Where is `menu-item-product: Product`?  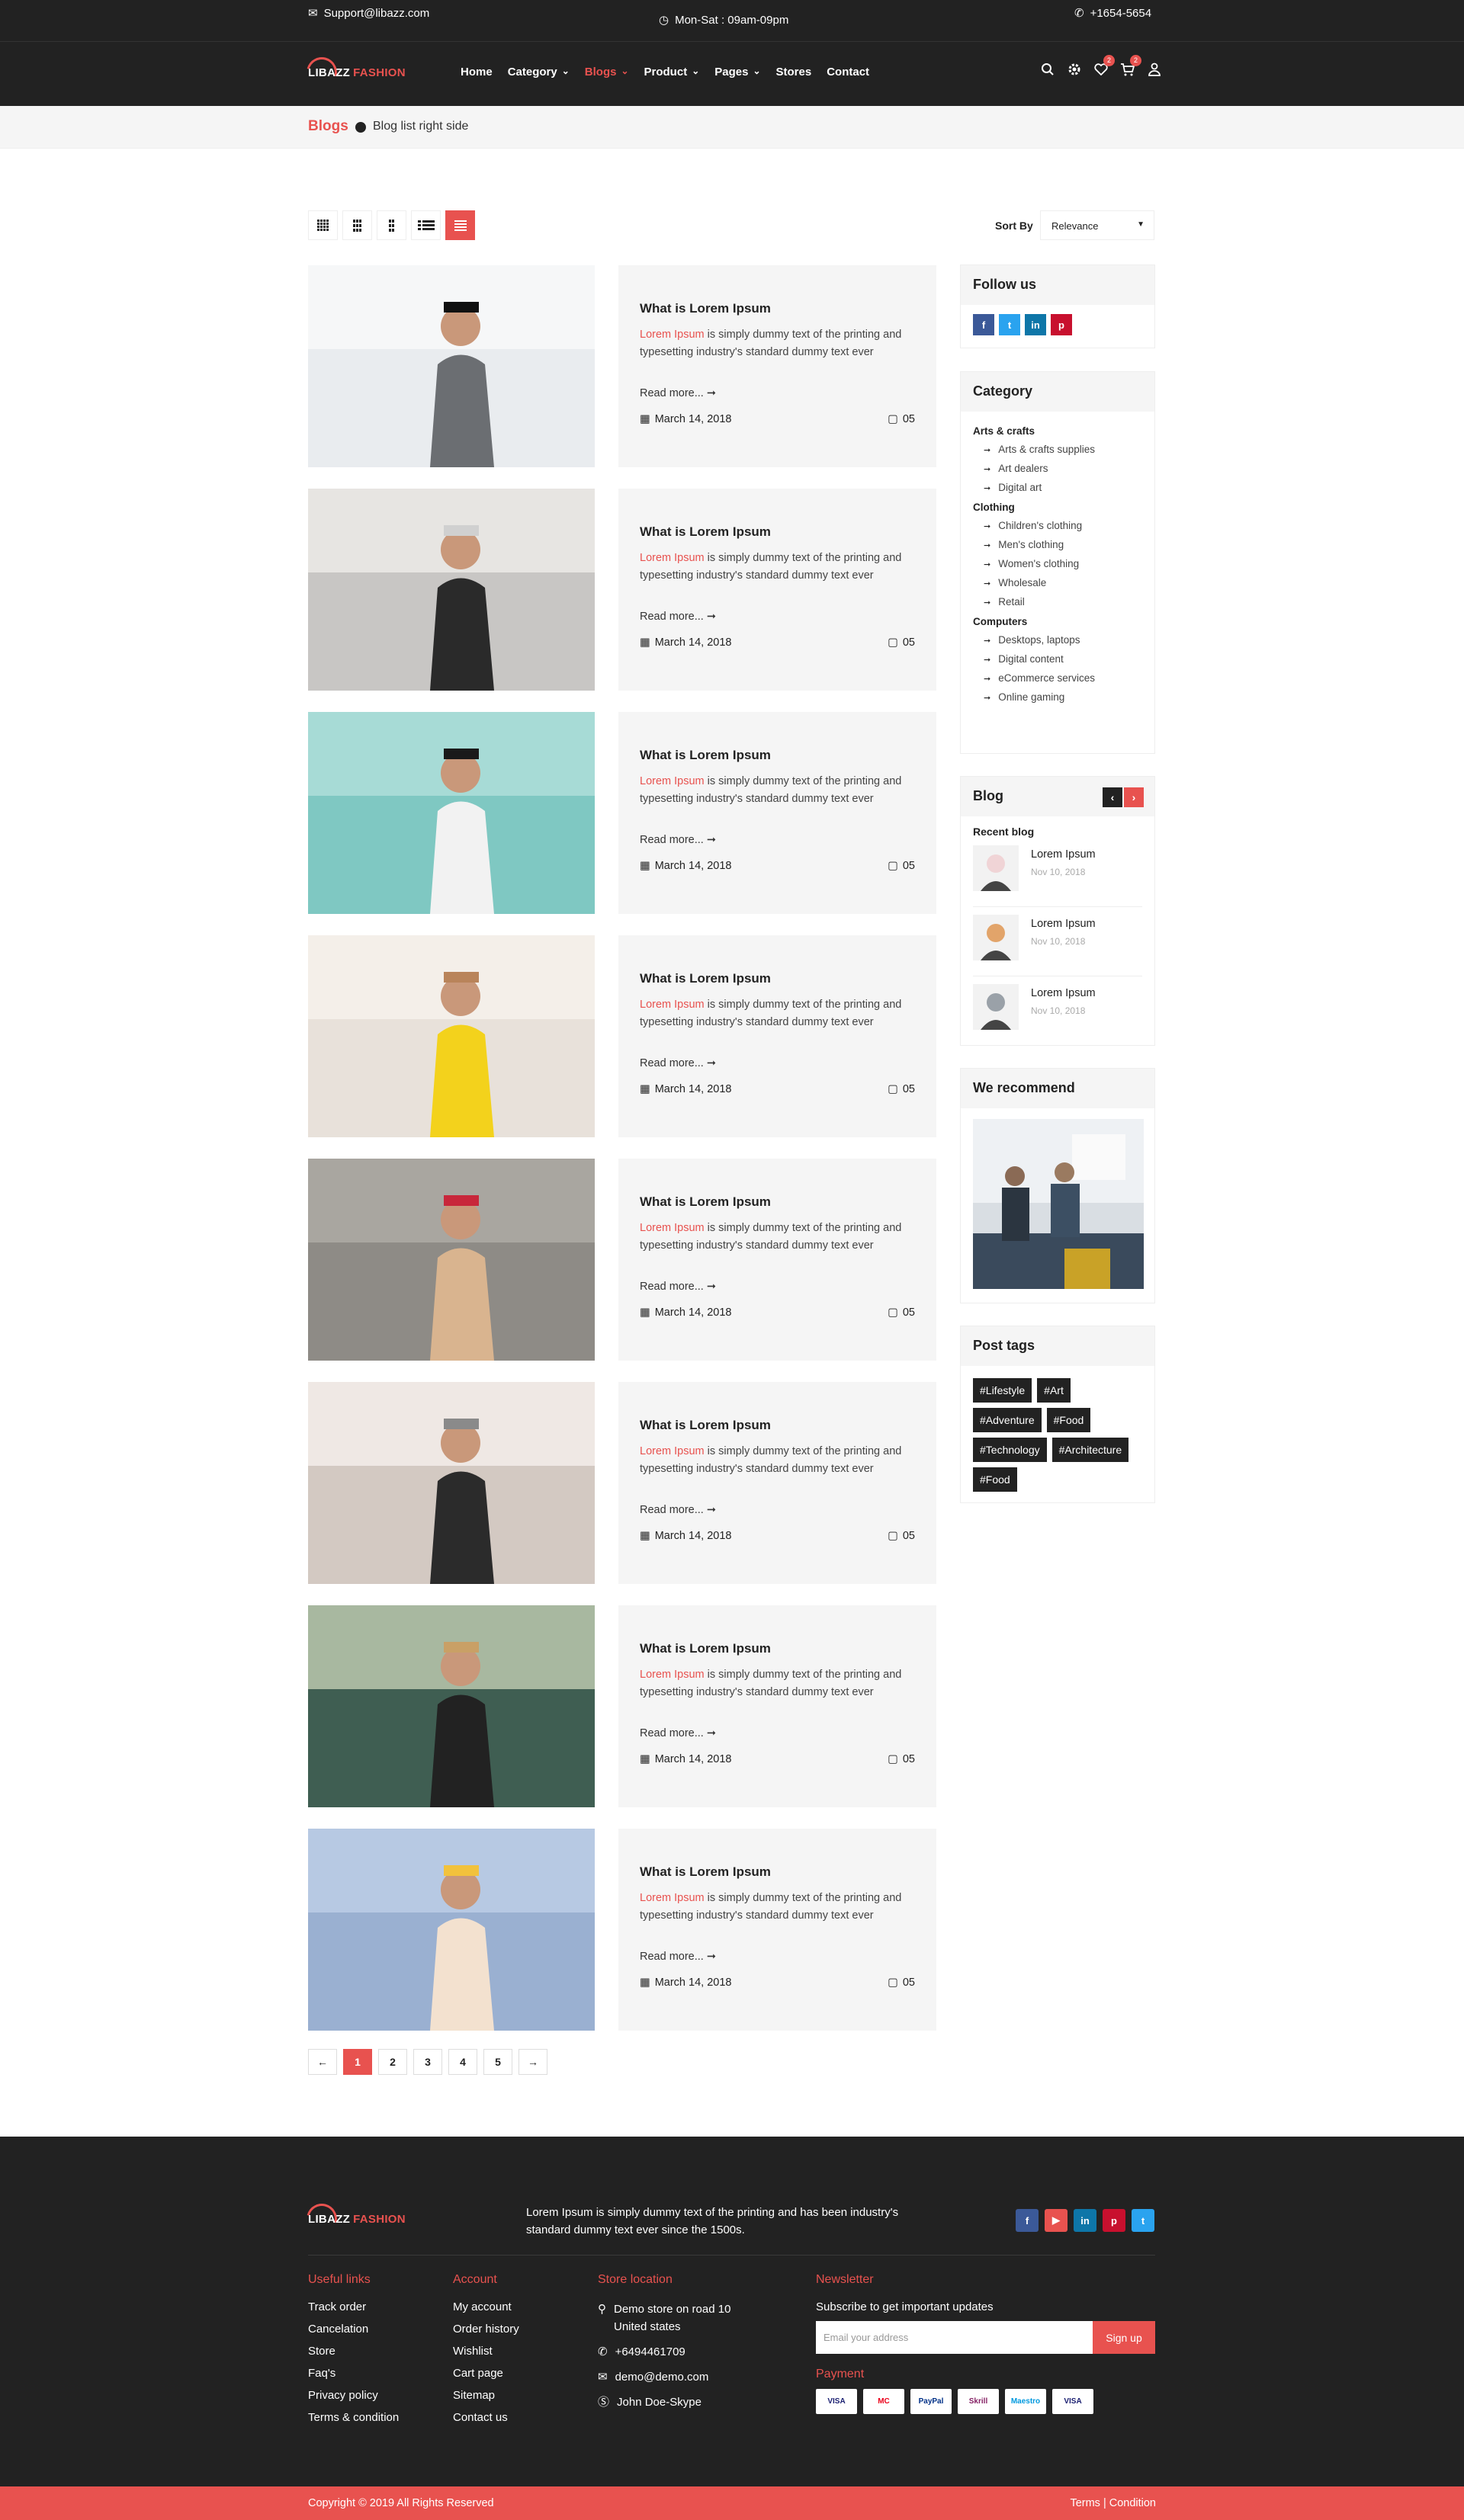
menu-item-product: Product is located at coordinates (666, 72).